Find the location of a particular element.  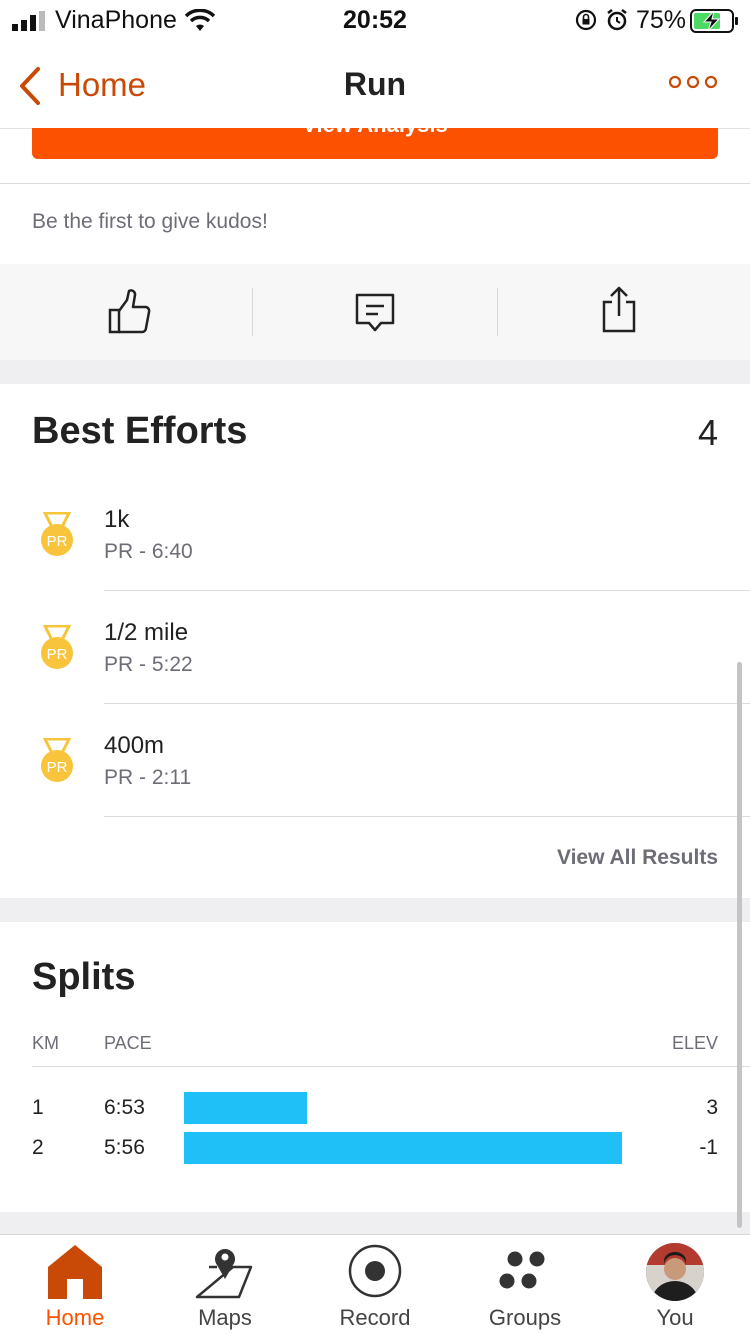

effort-name: 1/2 mile is located at coordinates (146, 632).